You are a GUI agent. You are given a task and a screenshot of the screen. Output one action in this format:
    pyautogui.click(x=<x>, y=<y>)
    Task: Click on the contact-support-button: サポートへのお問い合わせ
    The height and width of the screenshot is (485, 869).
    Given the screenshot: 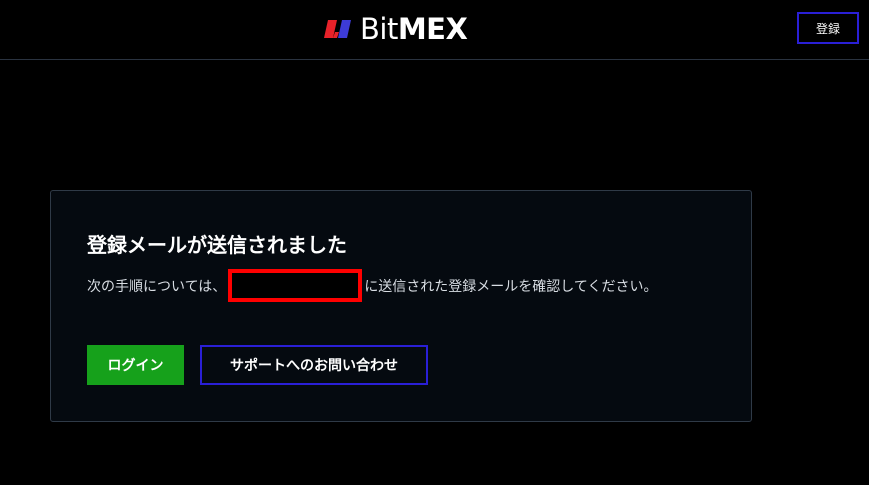 What is the action you would take?
    pyautogui.click(x=314, y=365)
    